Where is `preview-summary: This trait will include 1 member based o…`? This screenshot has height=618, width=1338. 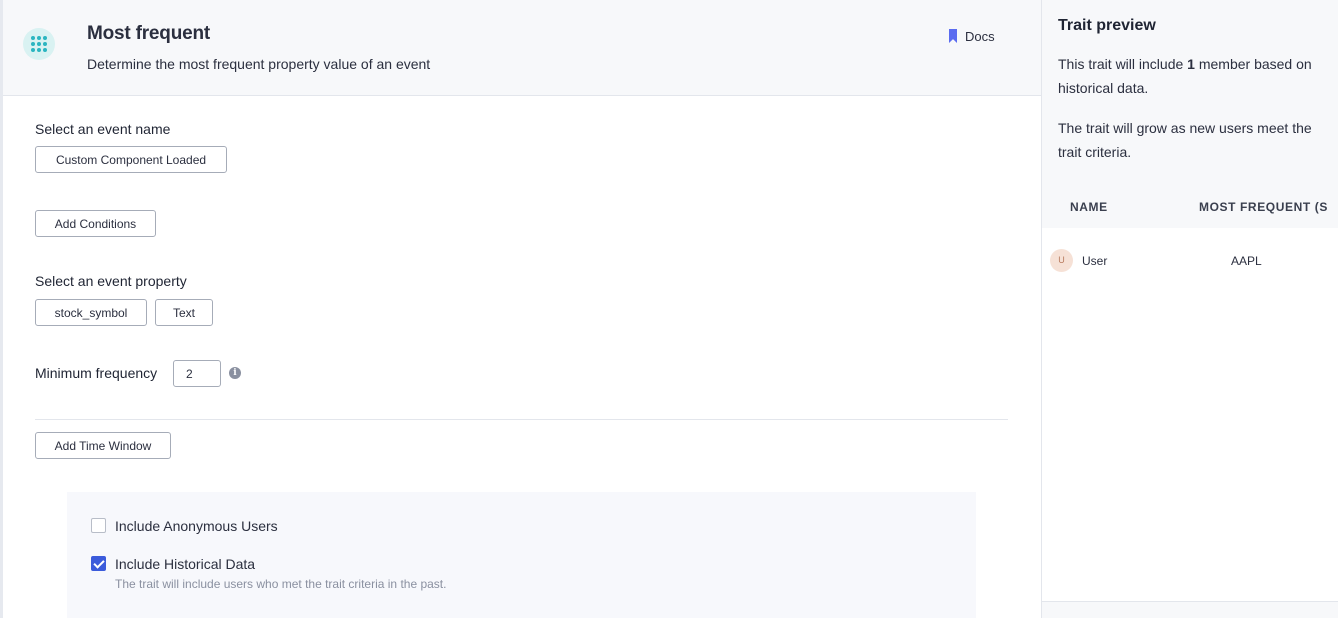 preview-summary: This trait will include 1 member based o… is located at coordinates (1185, 76).